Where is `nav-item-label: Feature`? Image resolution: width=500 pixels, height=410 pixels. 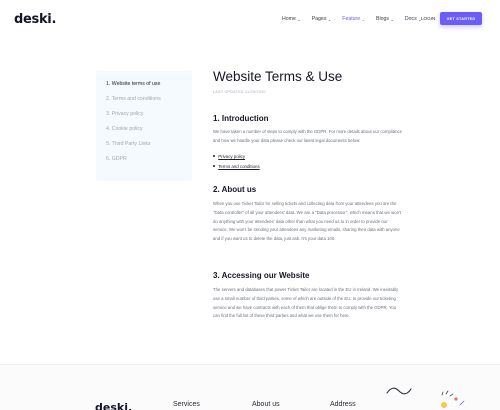
nav-item-label: Feature is located at coordinates (351, 19).